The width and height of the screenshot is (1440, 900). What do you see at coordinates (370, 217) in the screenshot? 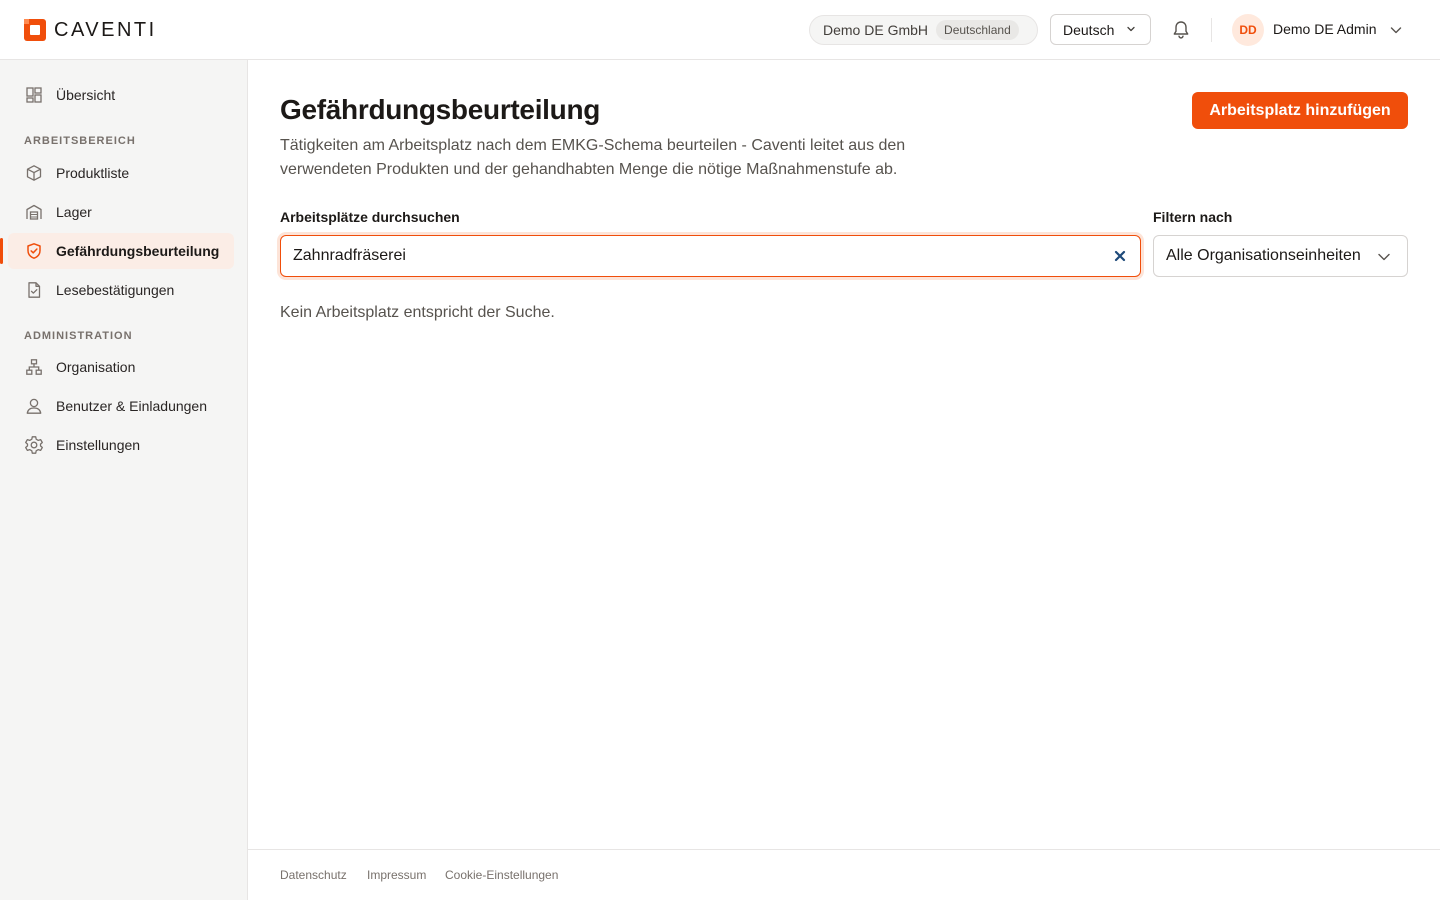
I see `search-label: Arbeitsplätze durchsuchen` at bounding box center [370, 217].